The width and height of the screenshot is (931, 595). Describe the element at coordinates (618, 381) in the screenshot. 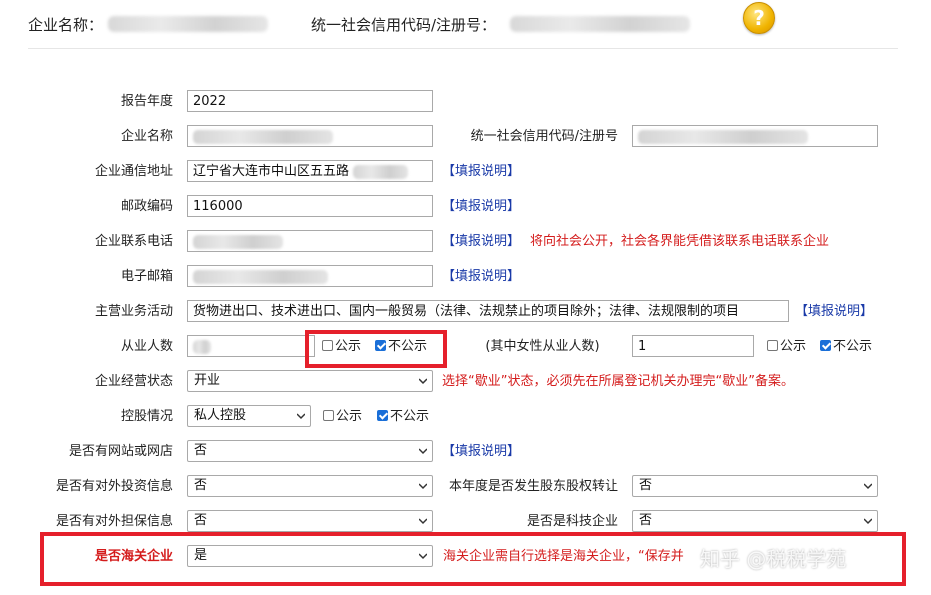

I see `status-note: 选择“歇业”状态，必须先在所属登记机关办理完“歇业”备案。` at that location.